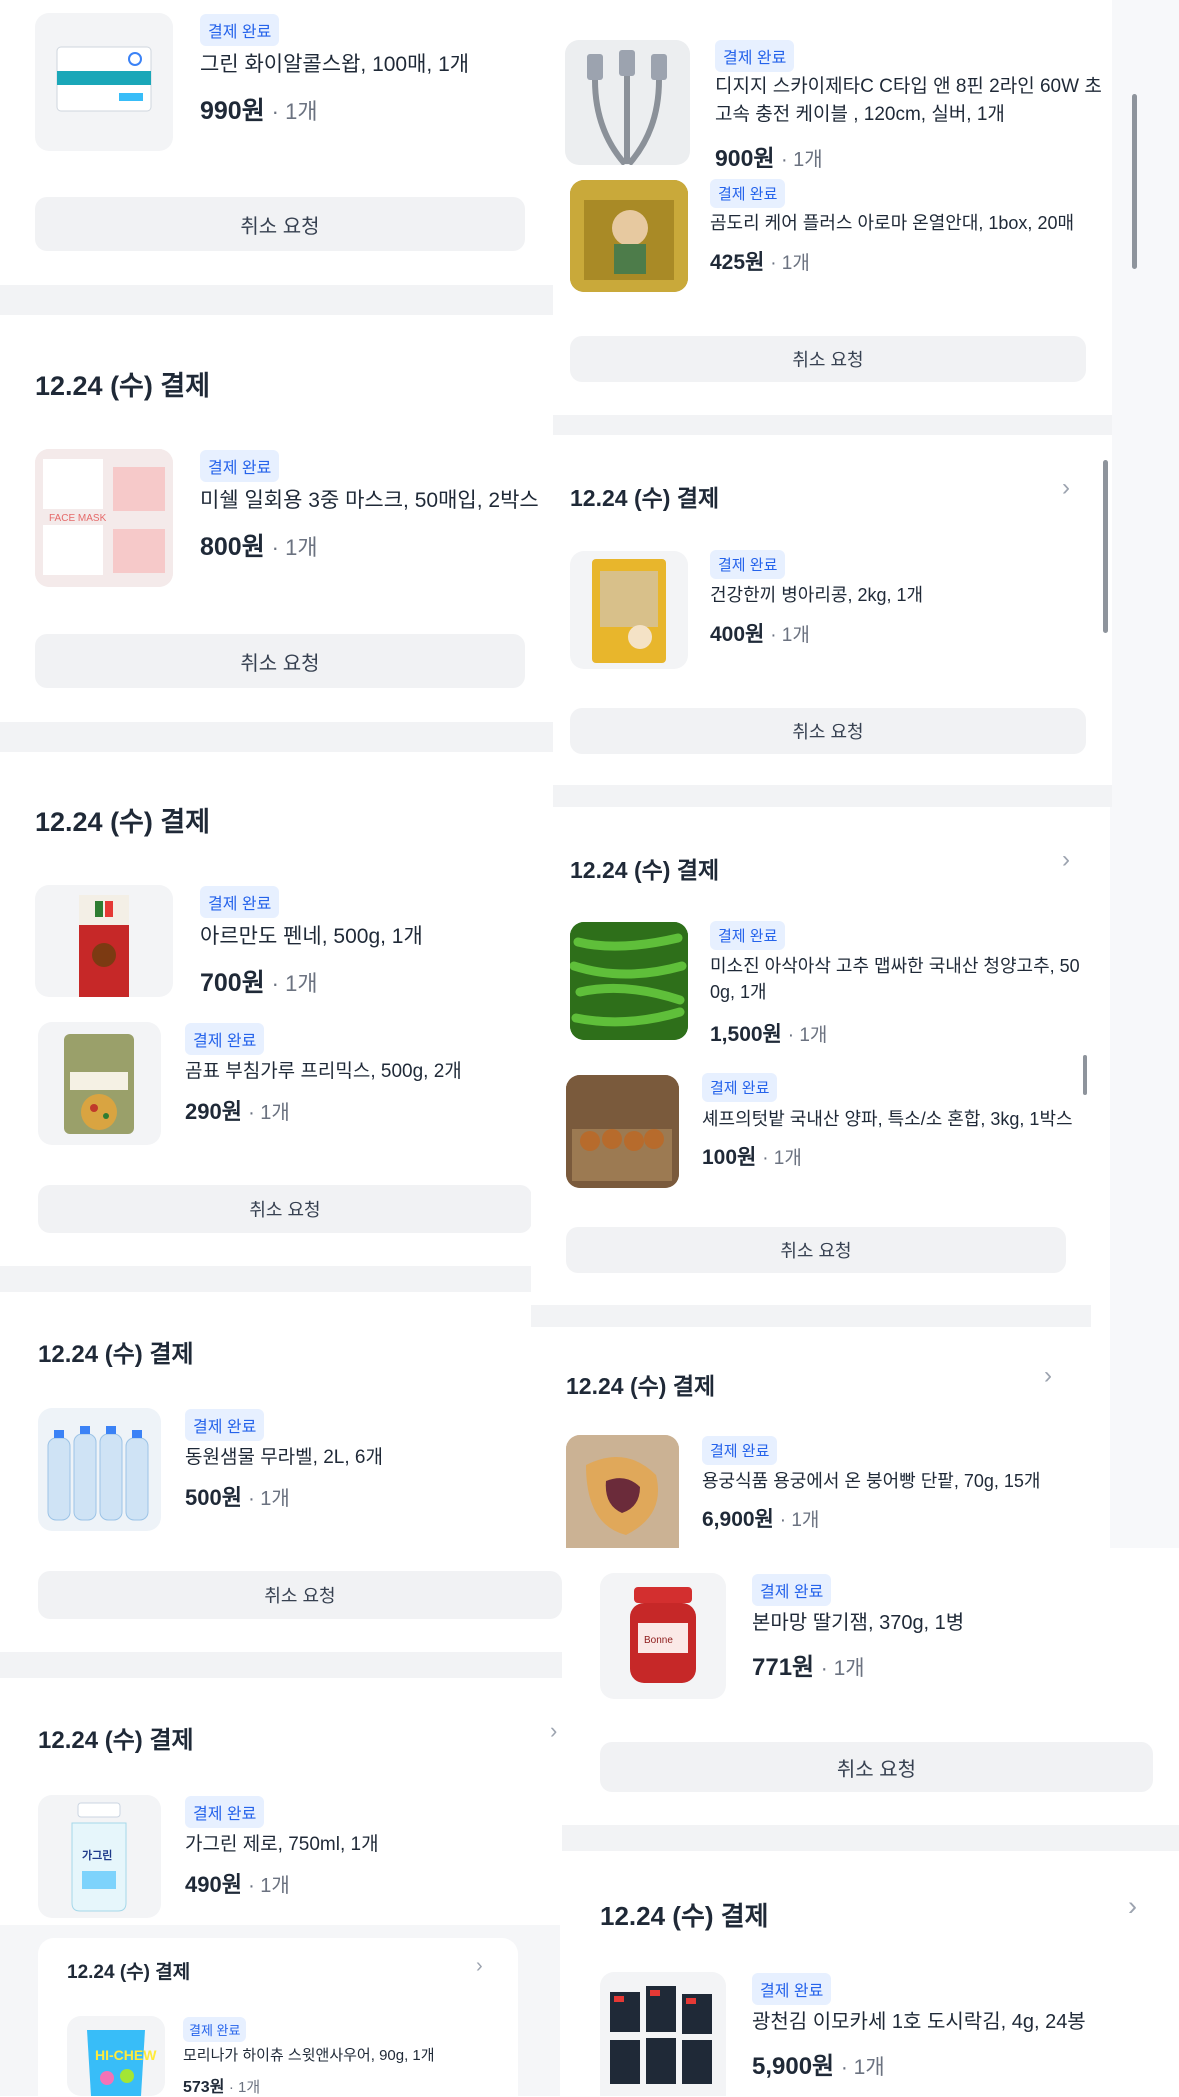  What do you see at coordinates (658, 1640) in the screenshot?
I see `svg-text: Bonne` at bounding box center [658, 1640].